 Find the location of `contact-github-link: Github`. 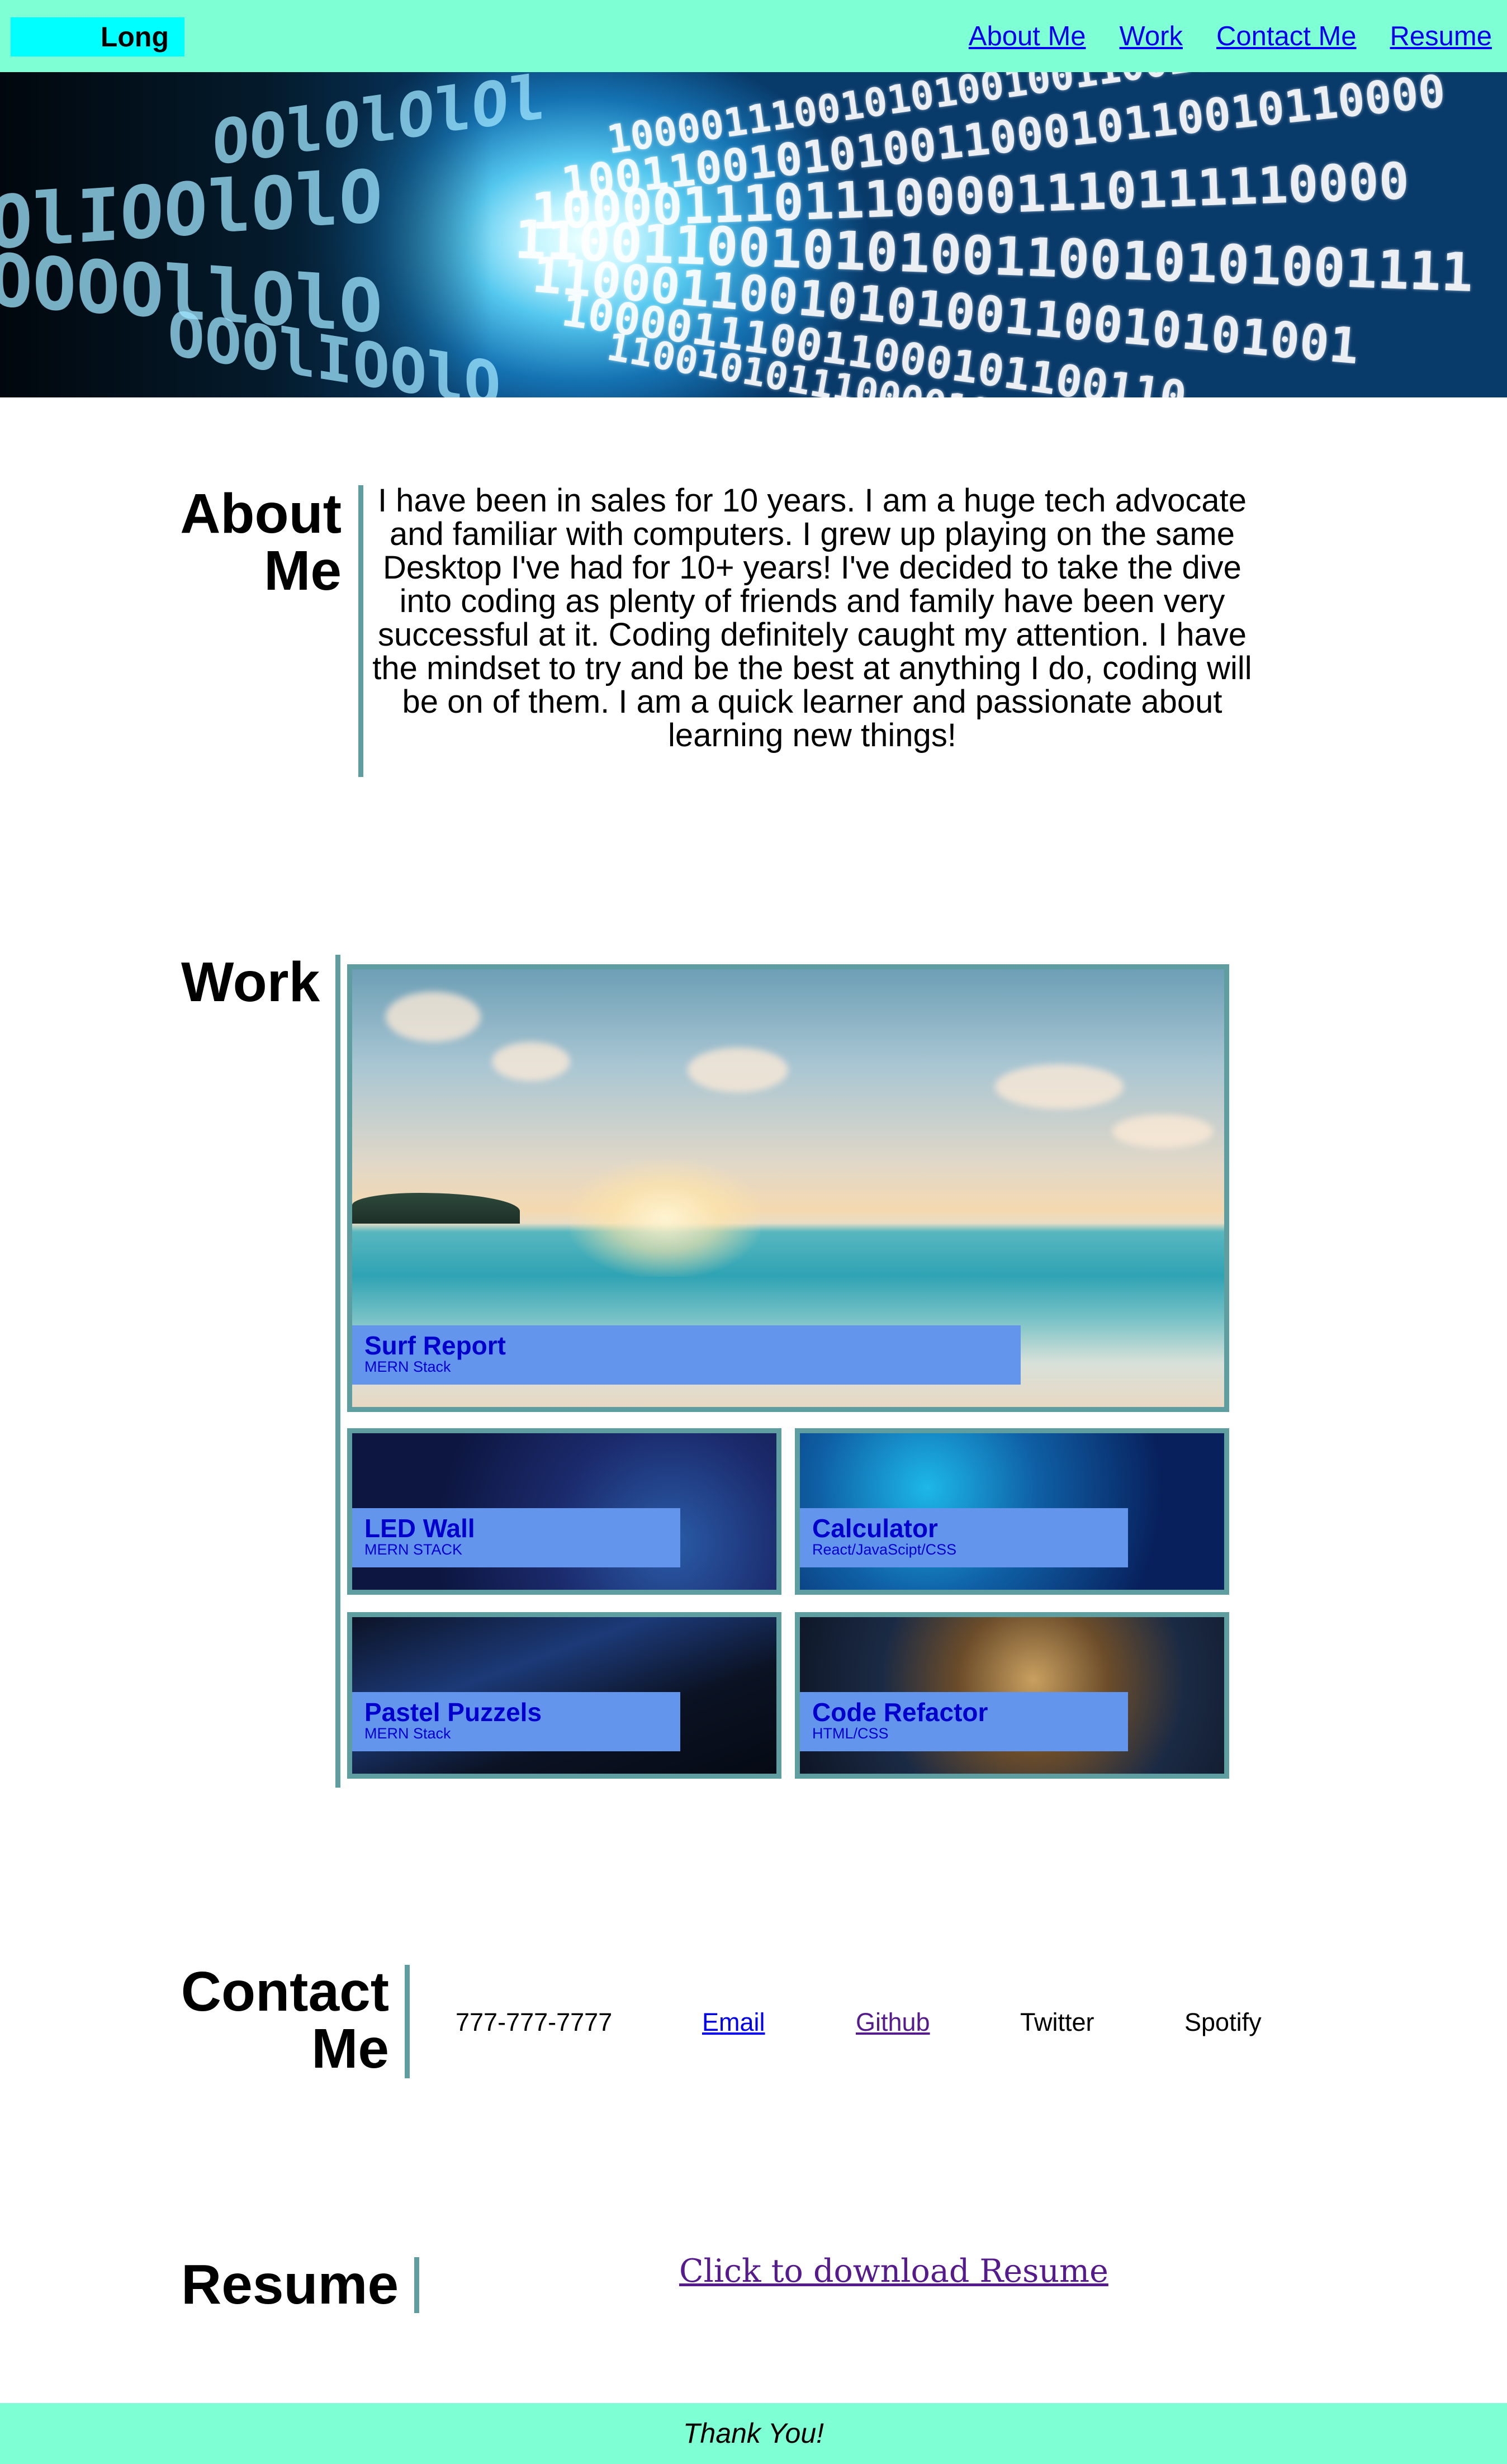

contact-github-link: Github is located at coordinates (893, 2022).